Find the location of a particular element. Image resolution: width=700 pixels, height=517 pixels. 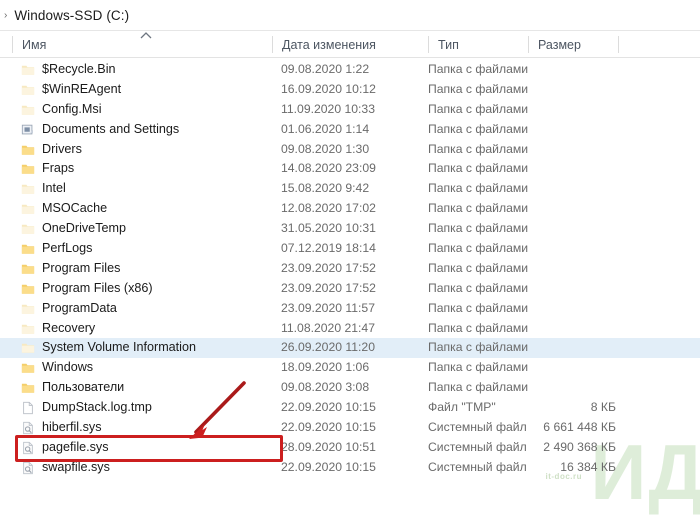

file-date-modified: 11.09.2020 10:33 is located at coordinates (328, 108).